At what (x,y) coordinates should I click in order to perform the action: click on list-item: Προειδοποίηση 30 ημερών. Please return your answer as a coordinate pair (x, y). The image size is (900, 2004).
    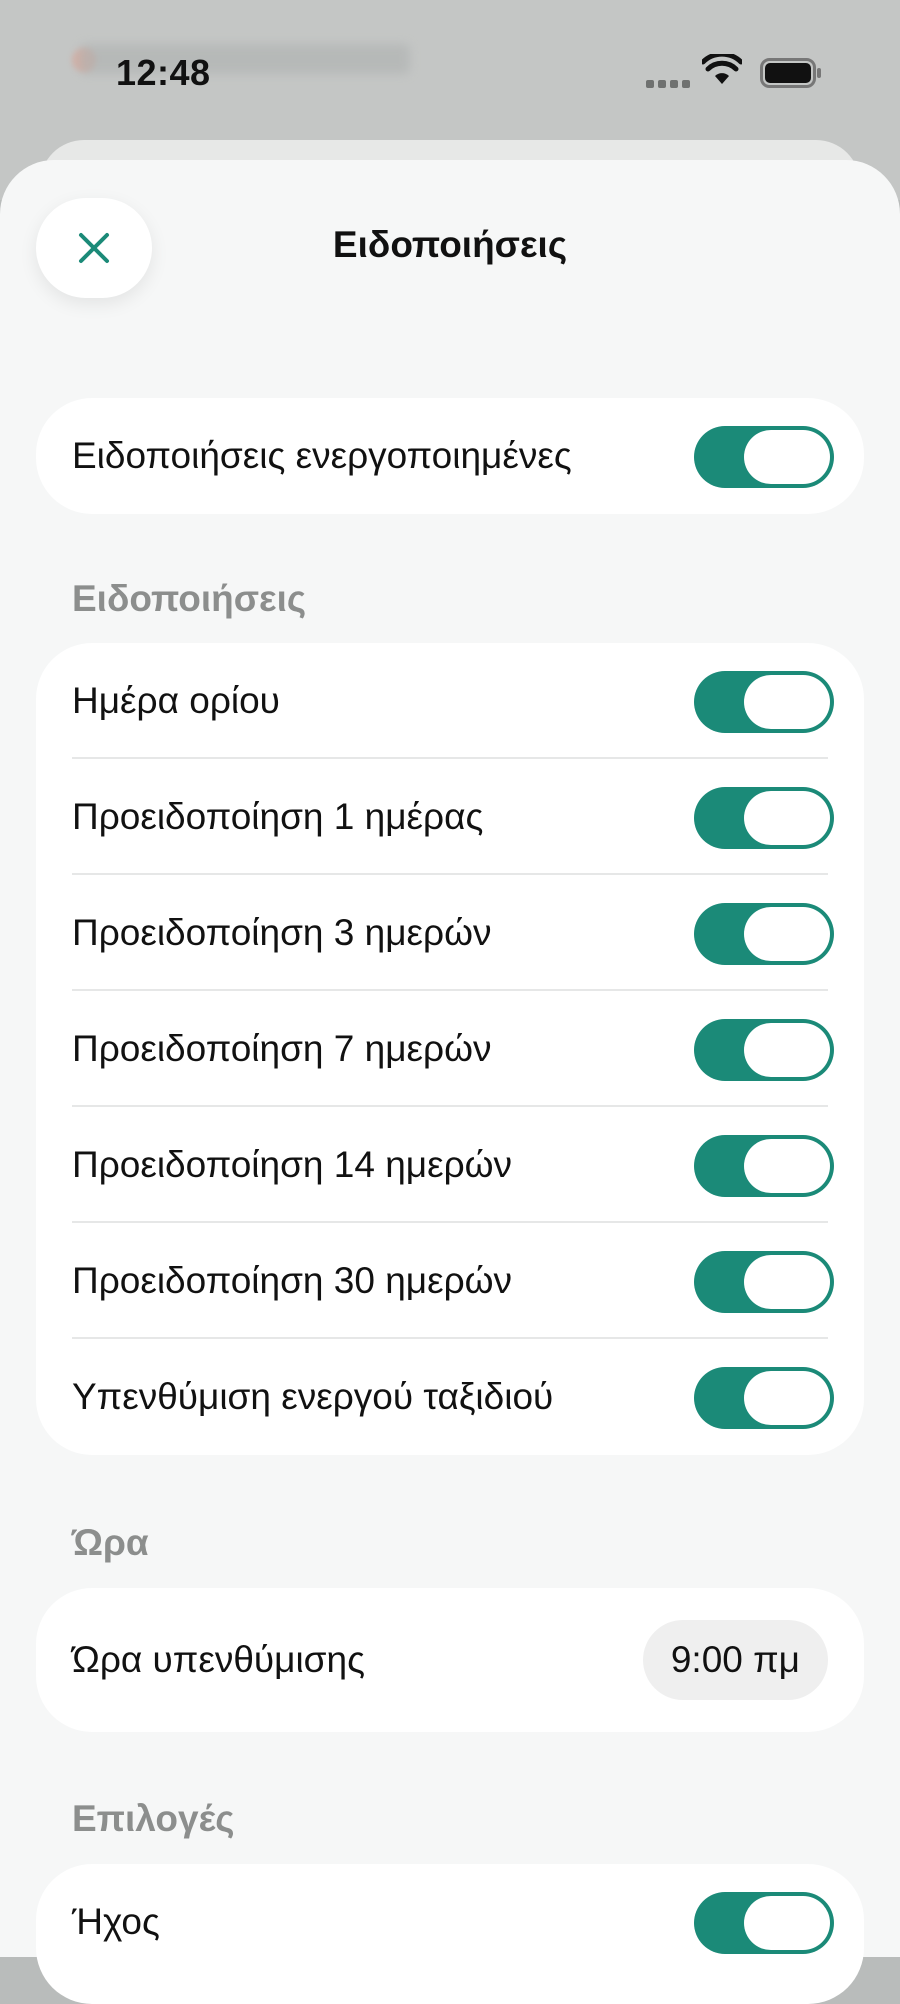
    Looking at the image, I should click on (450, 1281).